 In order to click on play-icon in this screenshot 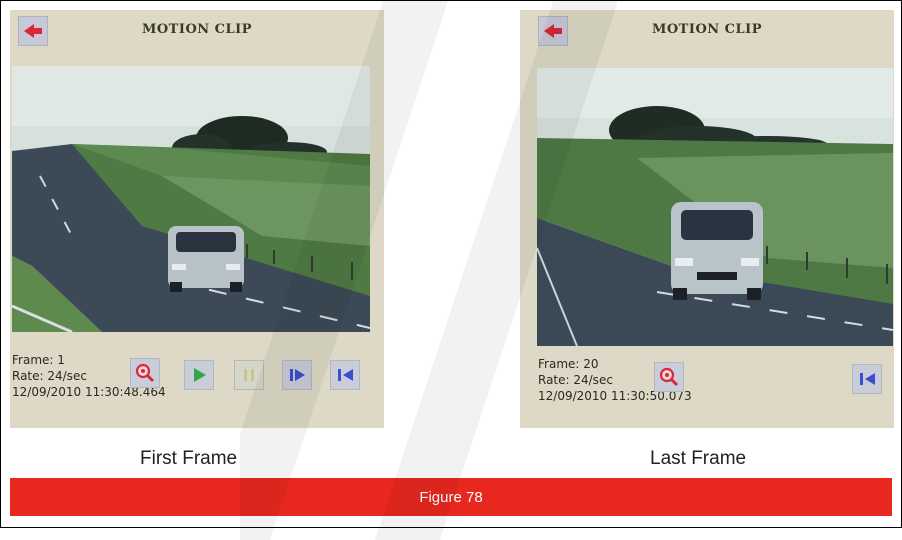, I will do `click(200, 375)`.